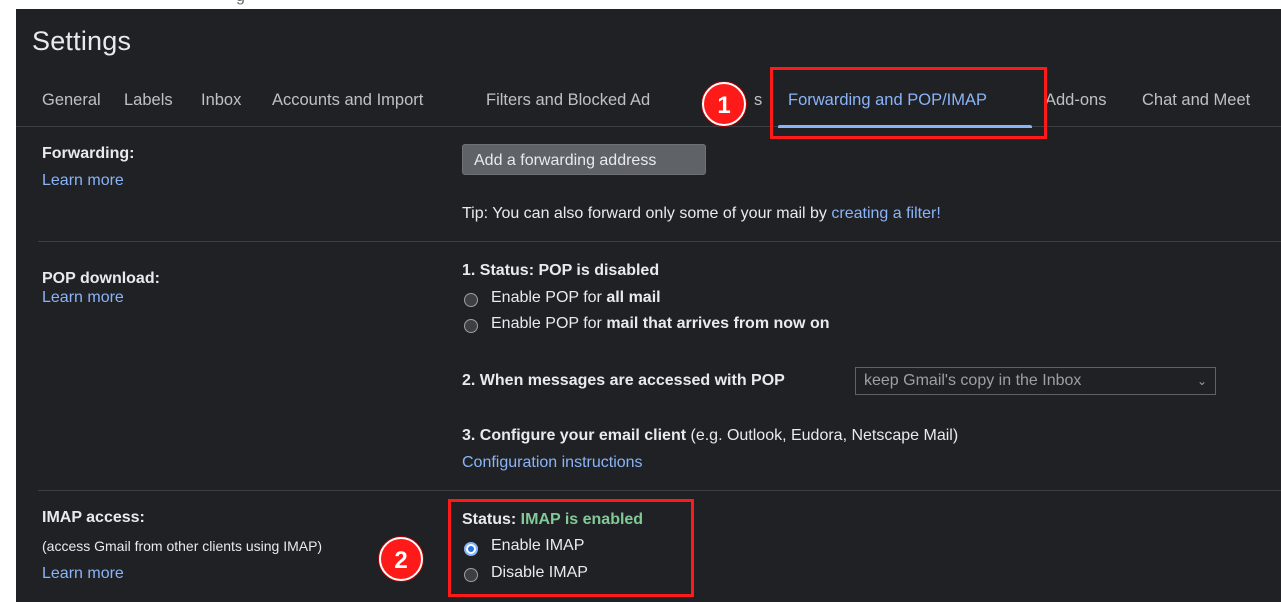 The image size is (1281, 602). Describe the element at coordinates (561, 270) in the screenshot. I see `pop-status: 1. Status: POP is disabled` at that location.